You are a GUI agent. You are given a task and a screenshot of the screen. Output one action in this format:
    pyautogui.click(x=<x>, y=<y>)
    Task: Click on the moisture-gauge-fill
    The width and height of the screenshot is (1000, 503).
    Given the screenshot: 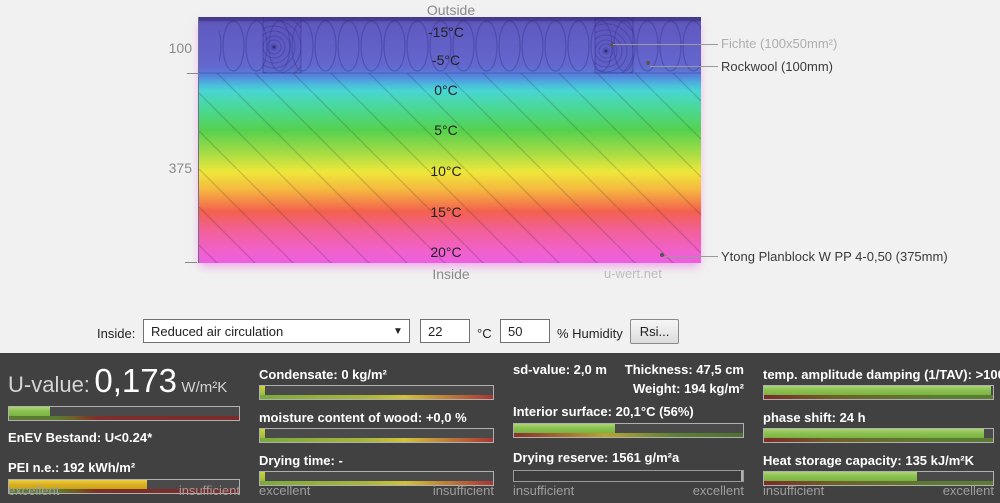 What is the action you would take?
    pyautogui.click(x=262, y=433)
    